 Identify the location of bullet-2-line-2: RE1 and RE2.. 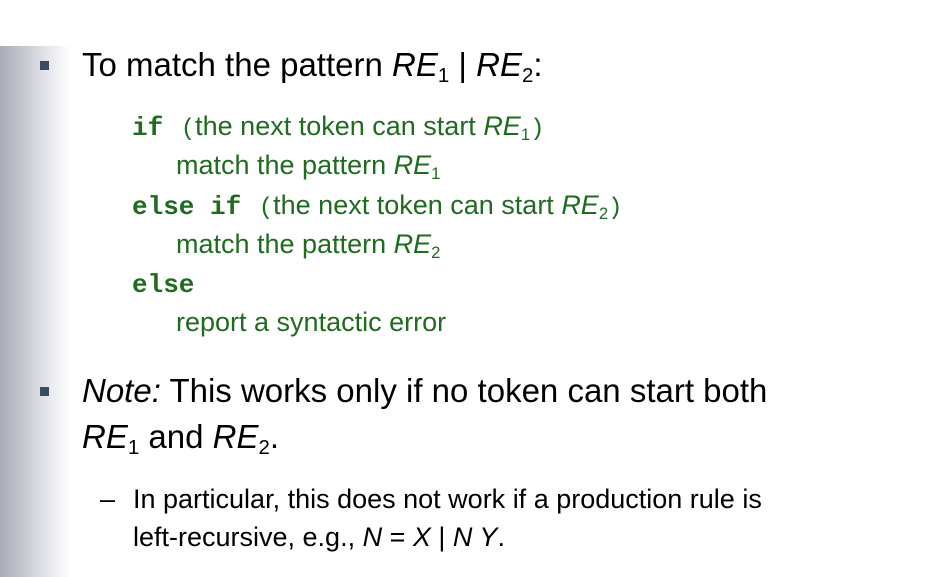
(181, 439).